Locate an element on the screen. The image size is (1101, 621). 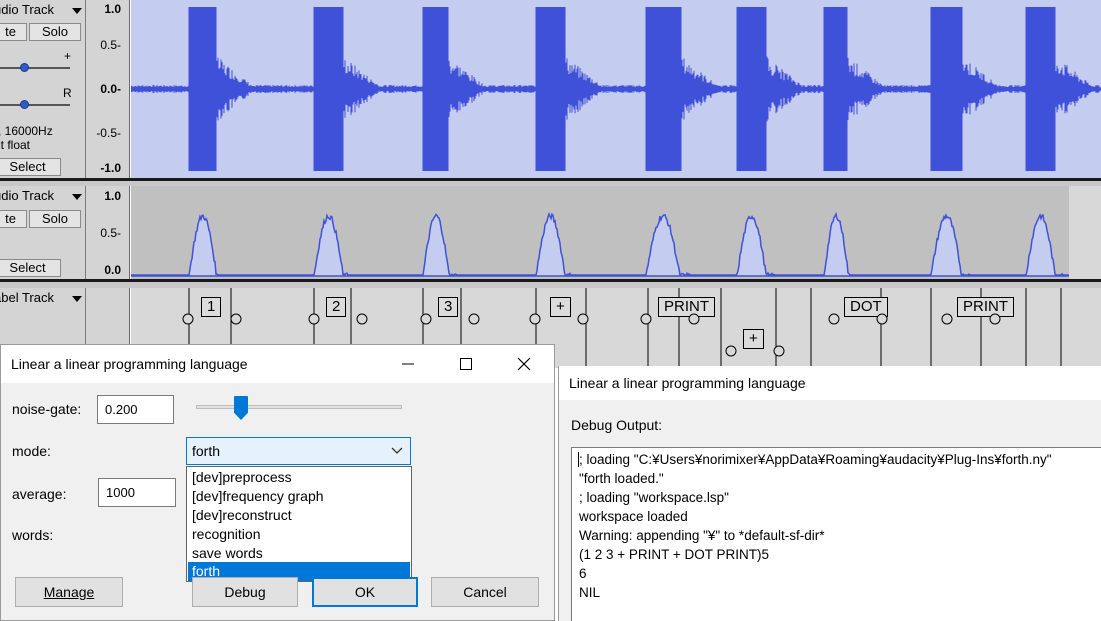
track-2-solo-button: Solo is located at coordinates (55, 219).